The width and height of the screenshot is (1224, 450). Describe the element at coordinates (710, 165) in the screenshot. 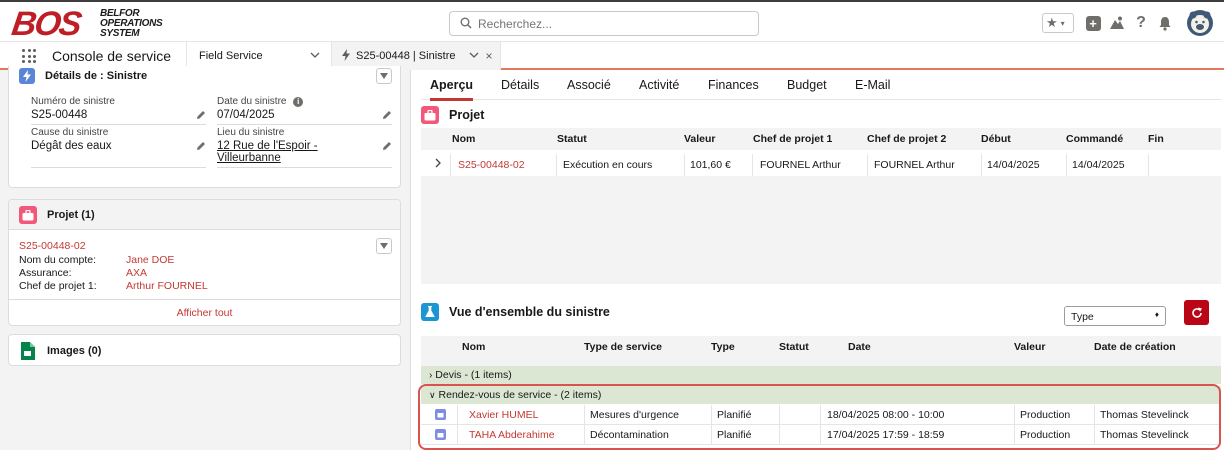

I see `cell-valeur: 101,60 €` at that location.